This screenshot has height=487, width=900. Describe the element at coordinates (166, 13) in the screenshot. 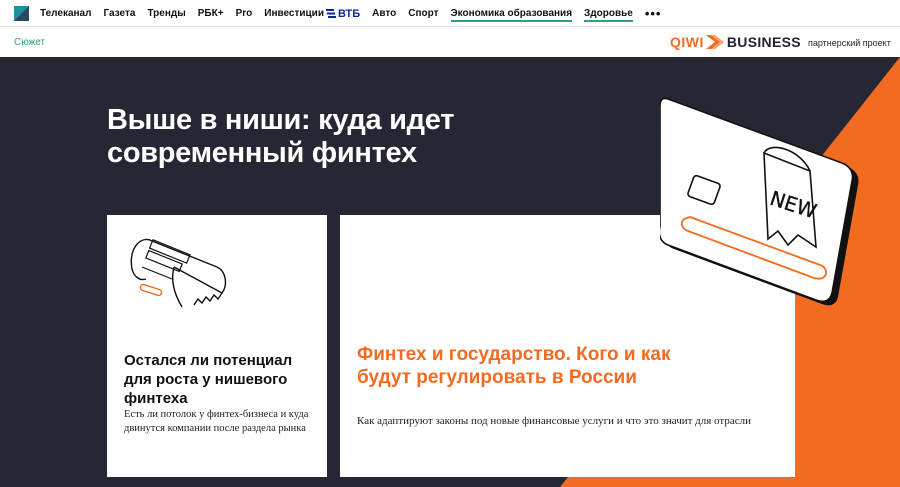

I see `nav-item: Тренды` at that location.